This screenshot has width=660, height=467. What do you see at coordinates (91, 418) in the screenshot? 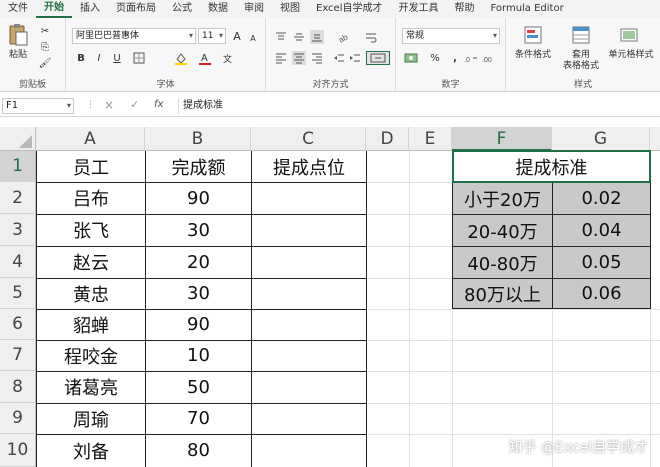
I see `cell-a9: 周瑜` at bounding box center [91, 418].